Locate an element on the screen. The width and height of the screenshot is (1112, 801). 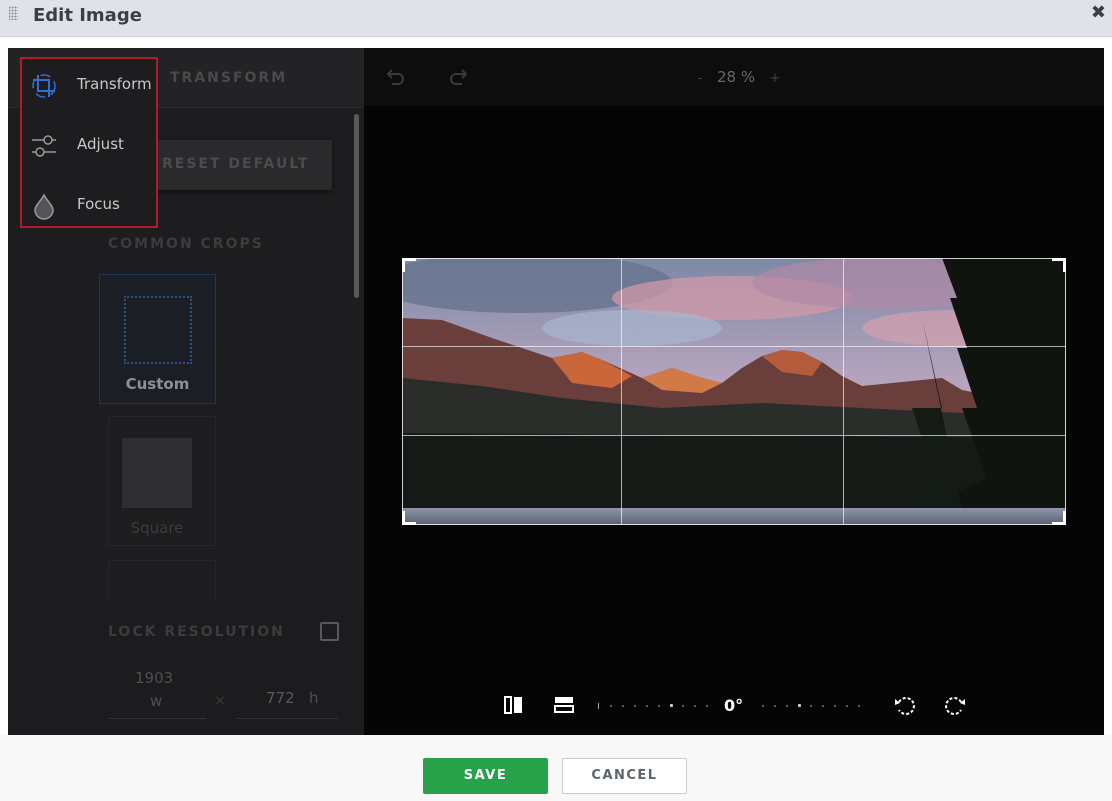
reset-default-button: RESET DEFAULT is located at coordinates (236, 165).